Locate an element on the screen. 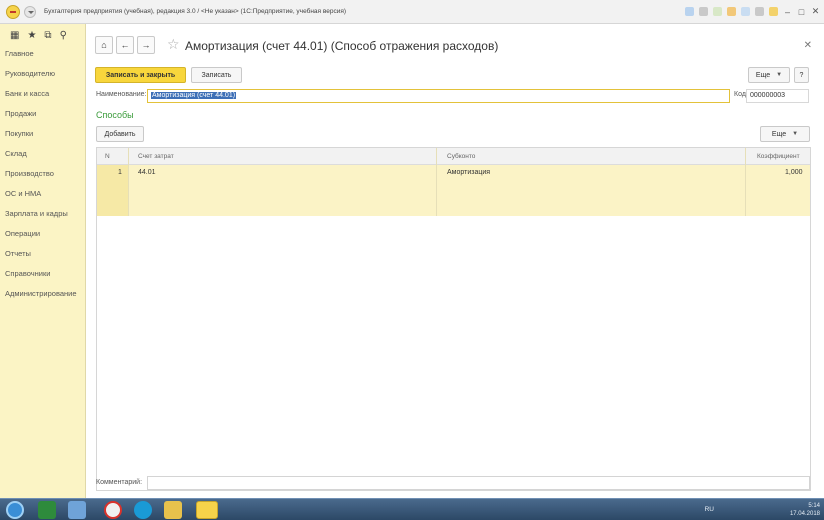 The height and width of the screenshot is (520, 824). cell-coef: 1,000 is located at coordinates (794, 172).